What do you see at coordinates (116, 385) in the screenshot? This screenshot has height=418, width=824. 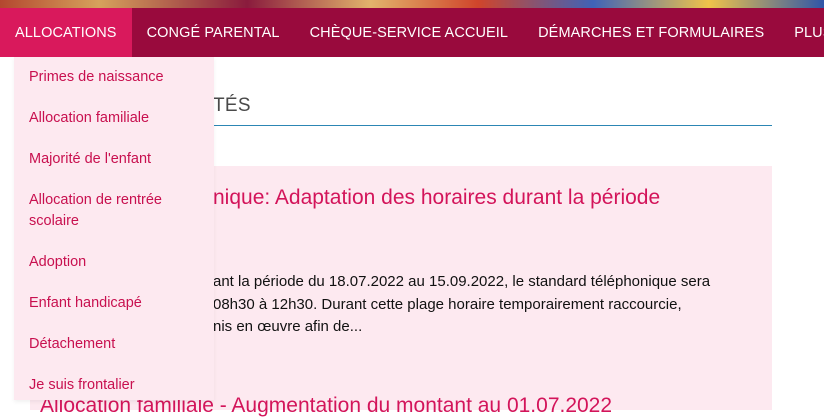 I see `dropdown-item-je-suis-frontalier: Je suis frontalier` at bounding box center [116, 385].